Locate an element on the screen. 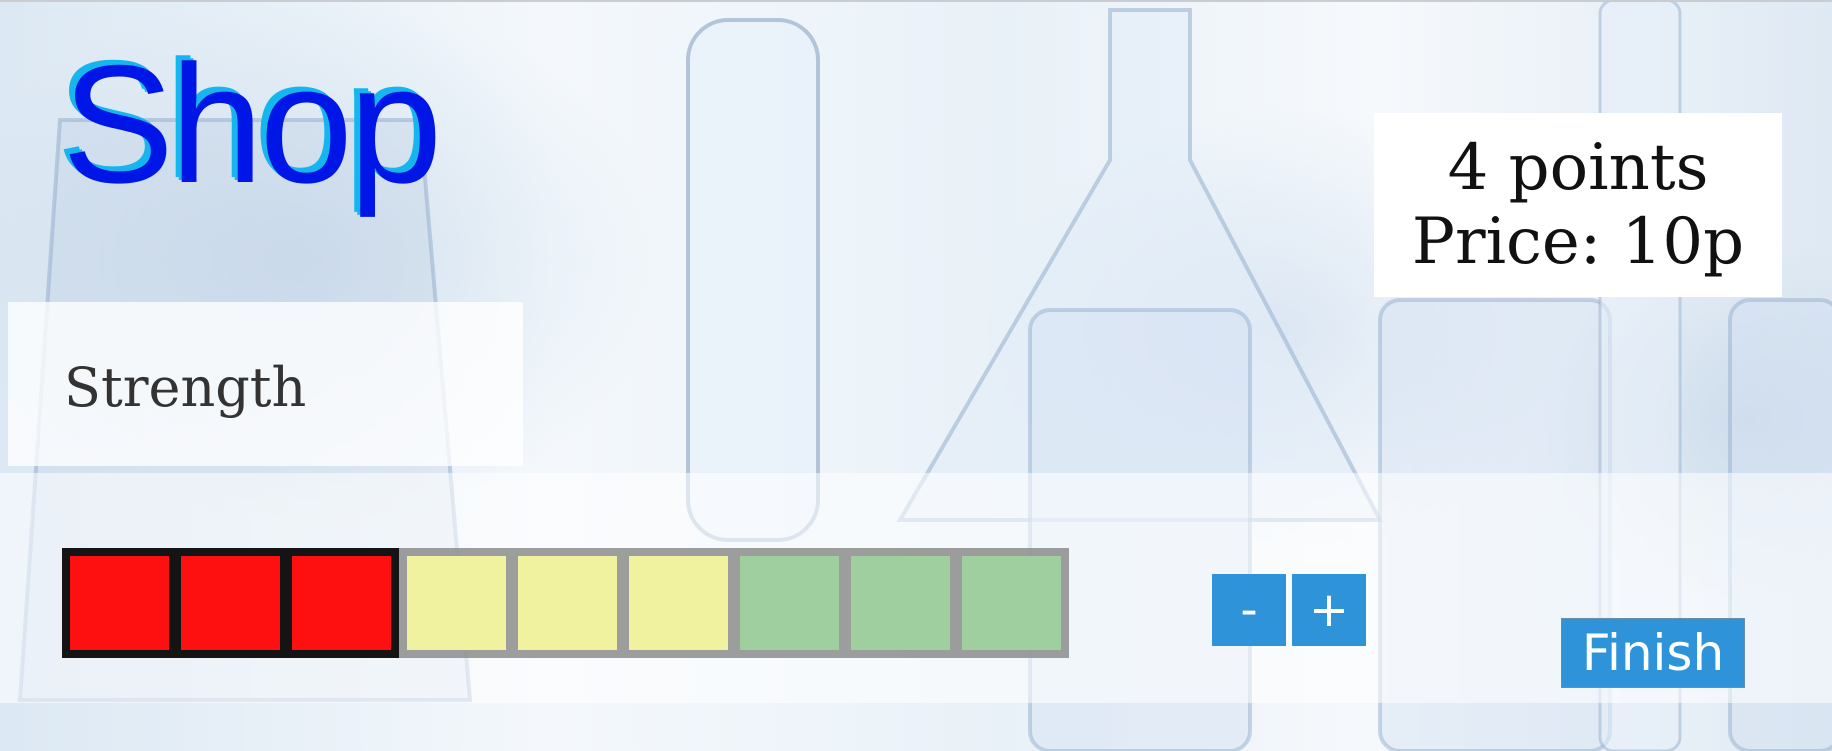 Image resolution: width=1832 pixels, height=751 pixels. meter-filled-group is located at coordinates (230, 603).